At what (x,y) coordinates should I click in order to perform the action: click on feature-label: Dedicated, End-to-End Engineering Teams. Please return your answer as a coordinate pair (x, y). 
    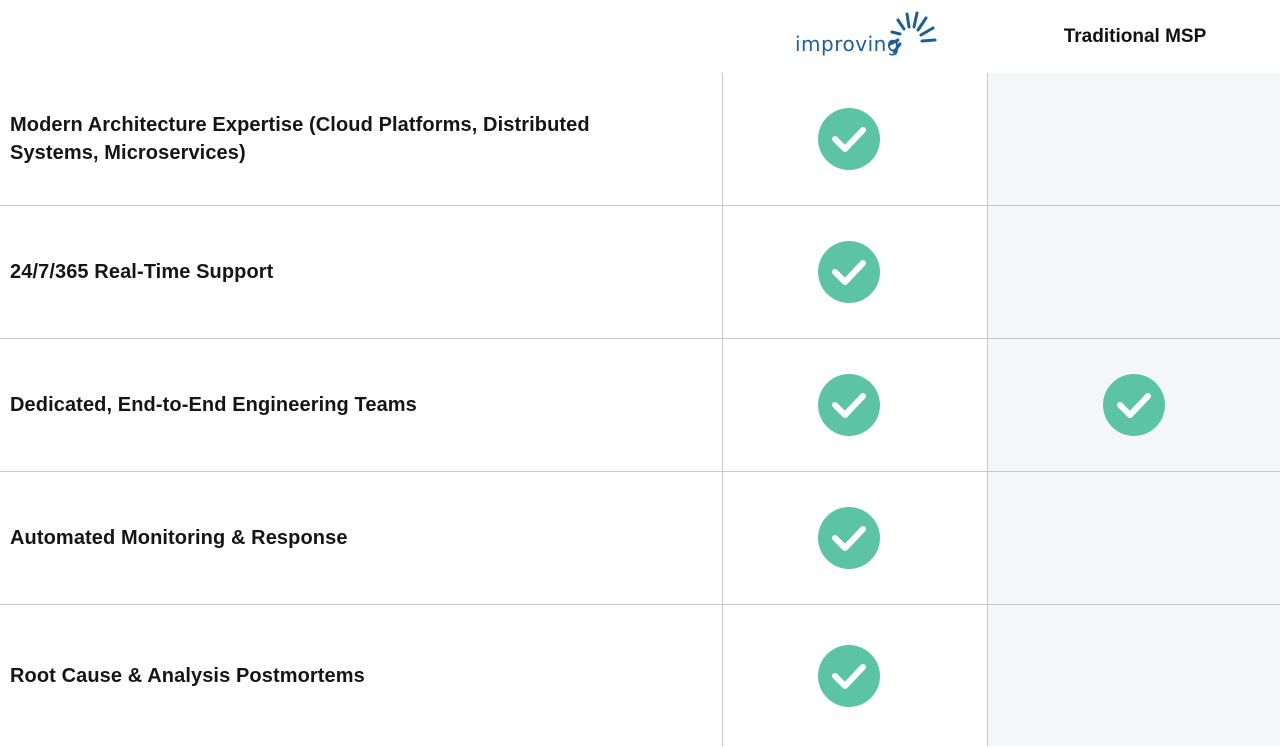
    Looking at the image, I should click on (213, 405).